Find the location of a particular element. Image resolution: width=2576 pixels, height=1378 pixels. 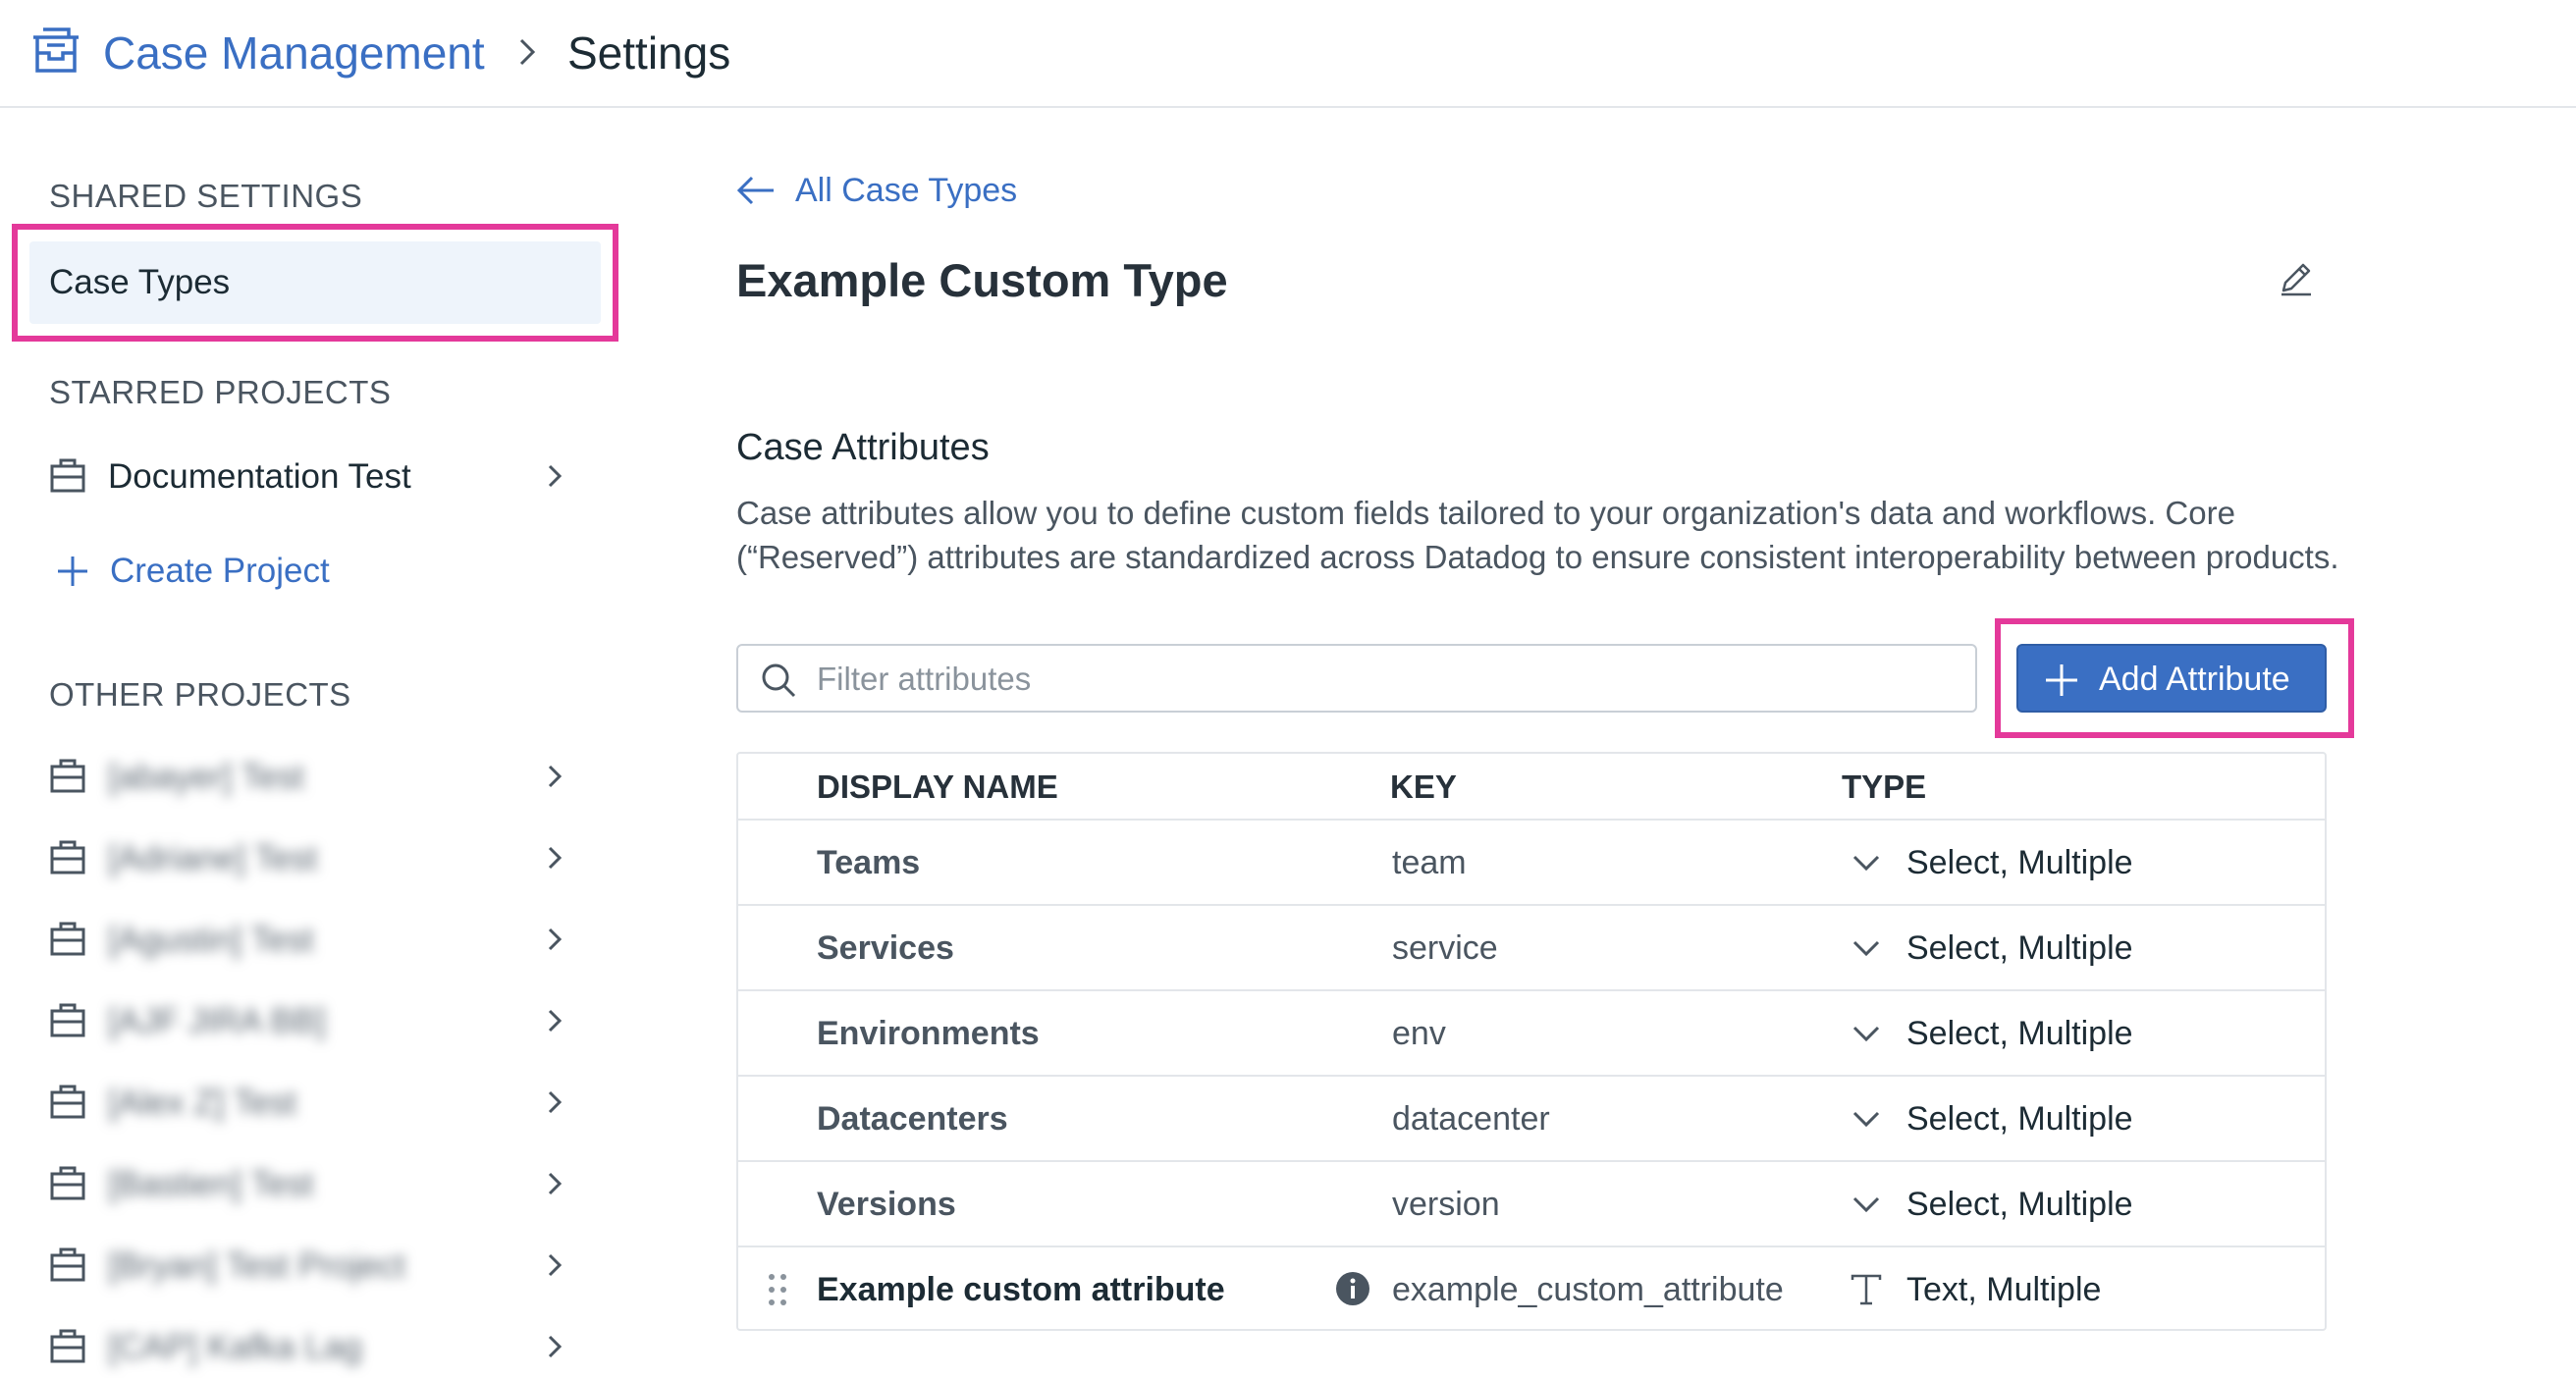

table-header: DISPLAY NAME KEY TYPE is located at coordinates (1531, 787).